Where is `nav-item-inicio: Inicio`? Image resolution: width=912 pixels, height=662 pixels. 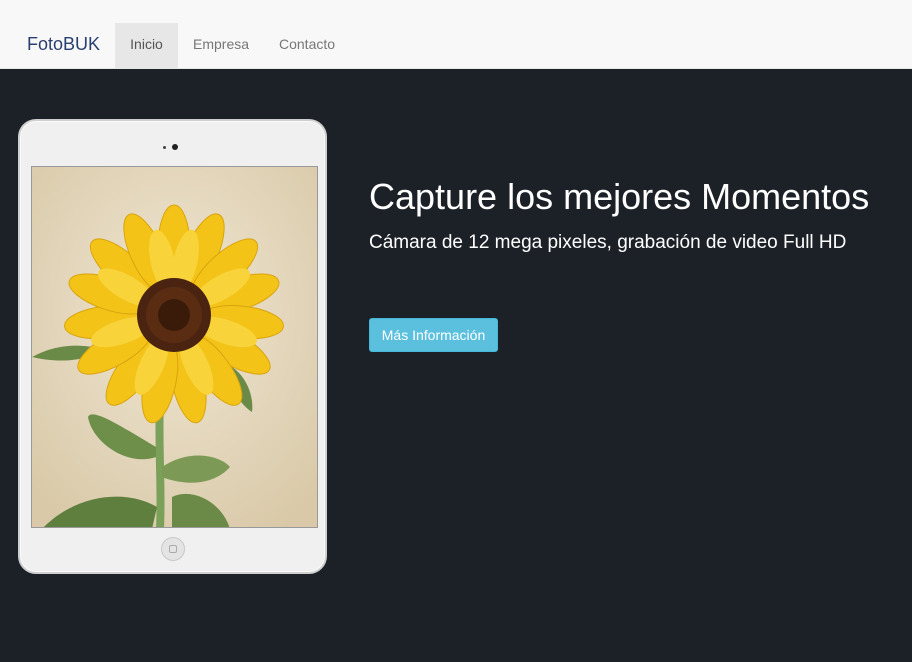
nav-item-inicio: Inicio is located at coordinates (146, 46).